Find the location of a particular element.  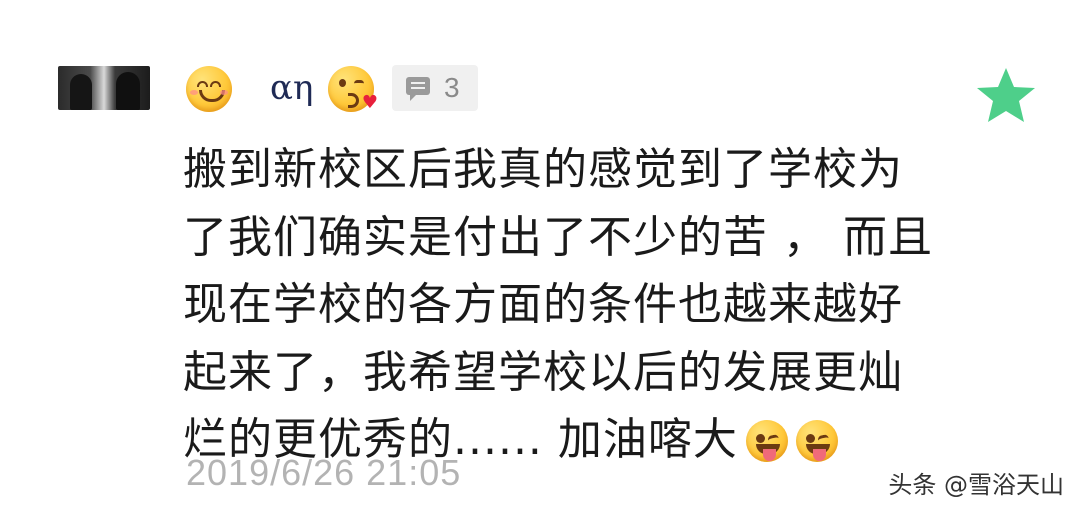

user-avatar is located at coordinates (104, 88).